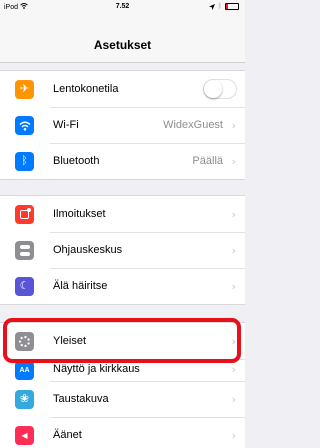 The image size is (320, 448). Describe the element at coordinates (24, 435) in the screenshot. I see `speaker-icon: ◀` at that location.